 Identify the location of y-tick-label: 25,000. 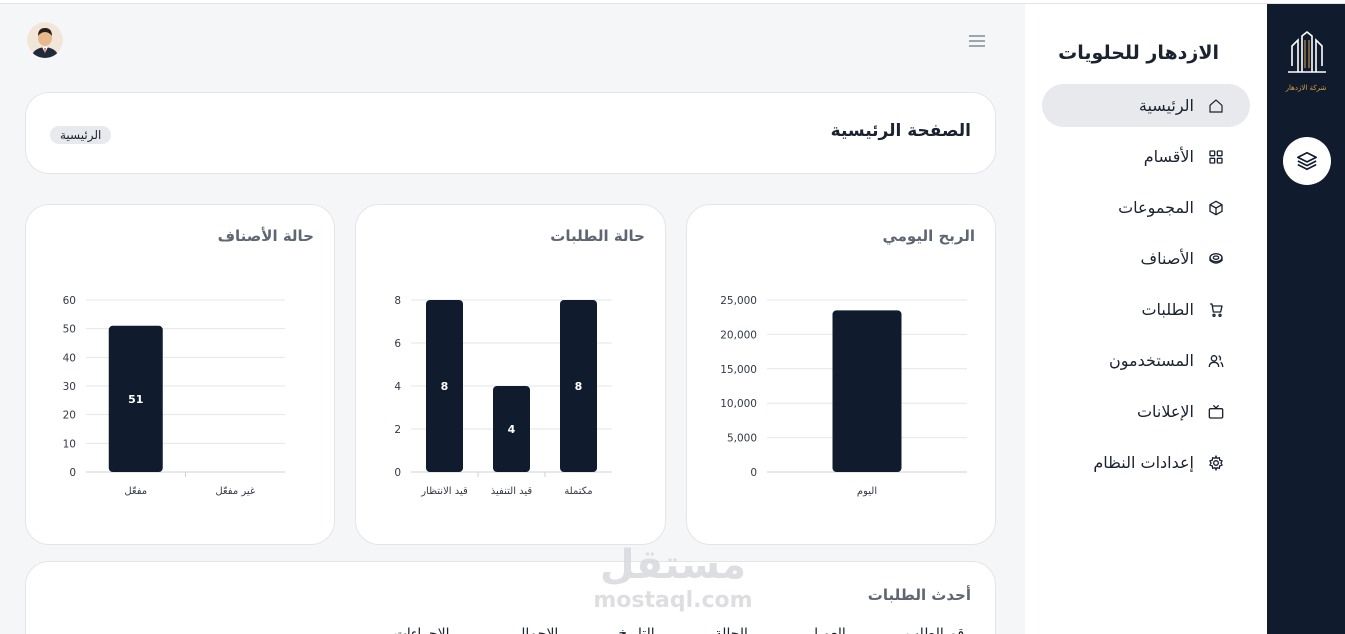
(738, 301).